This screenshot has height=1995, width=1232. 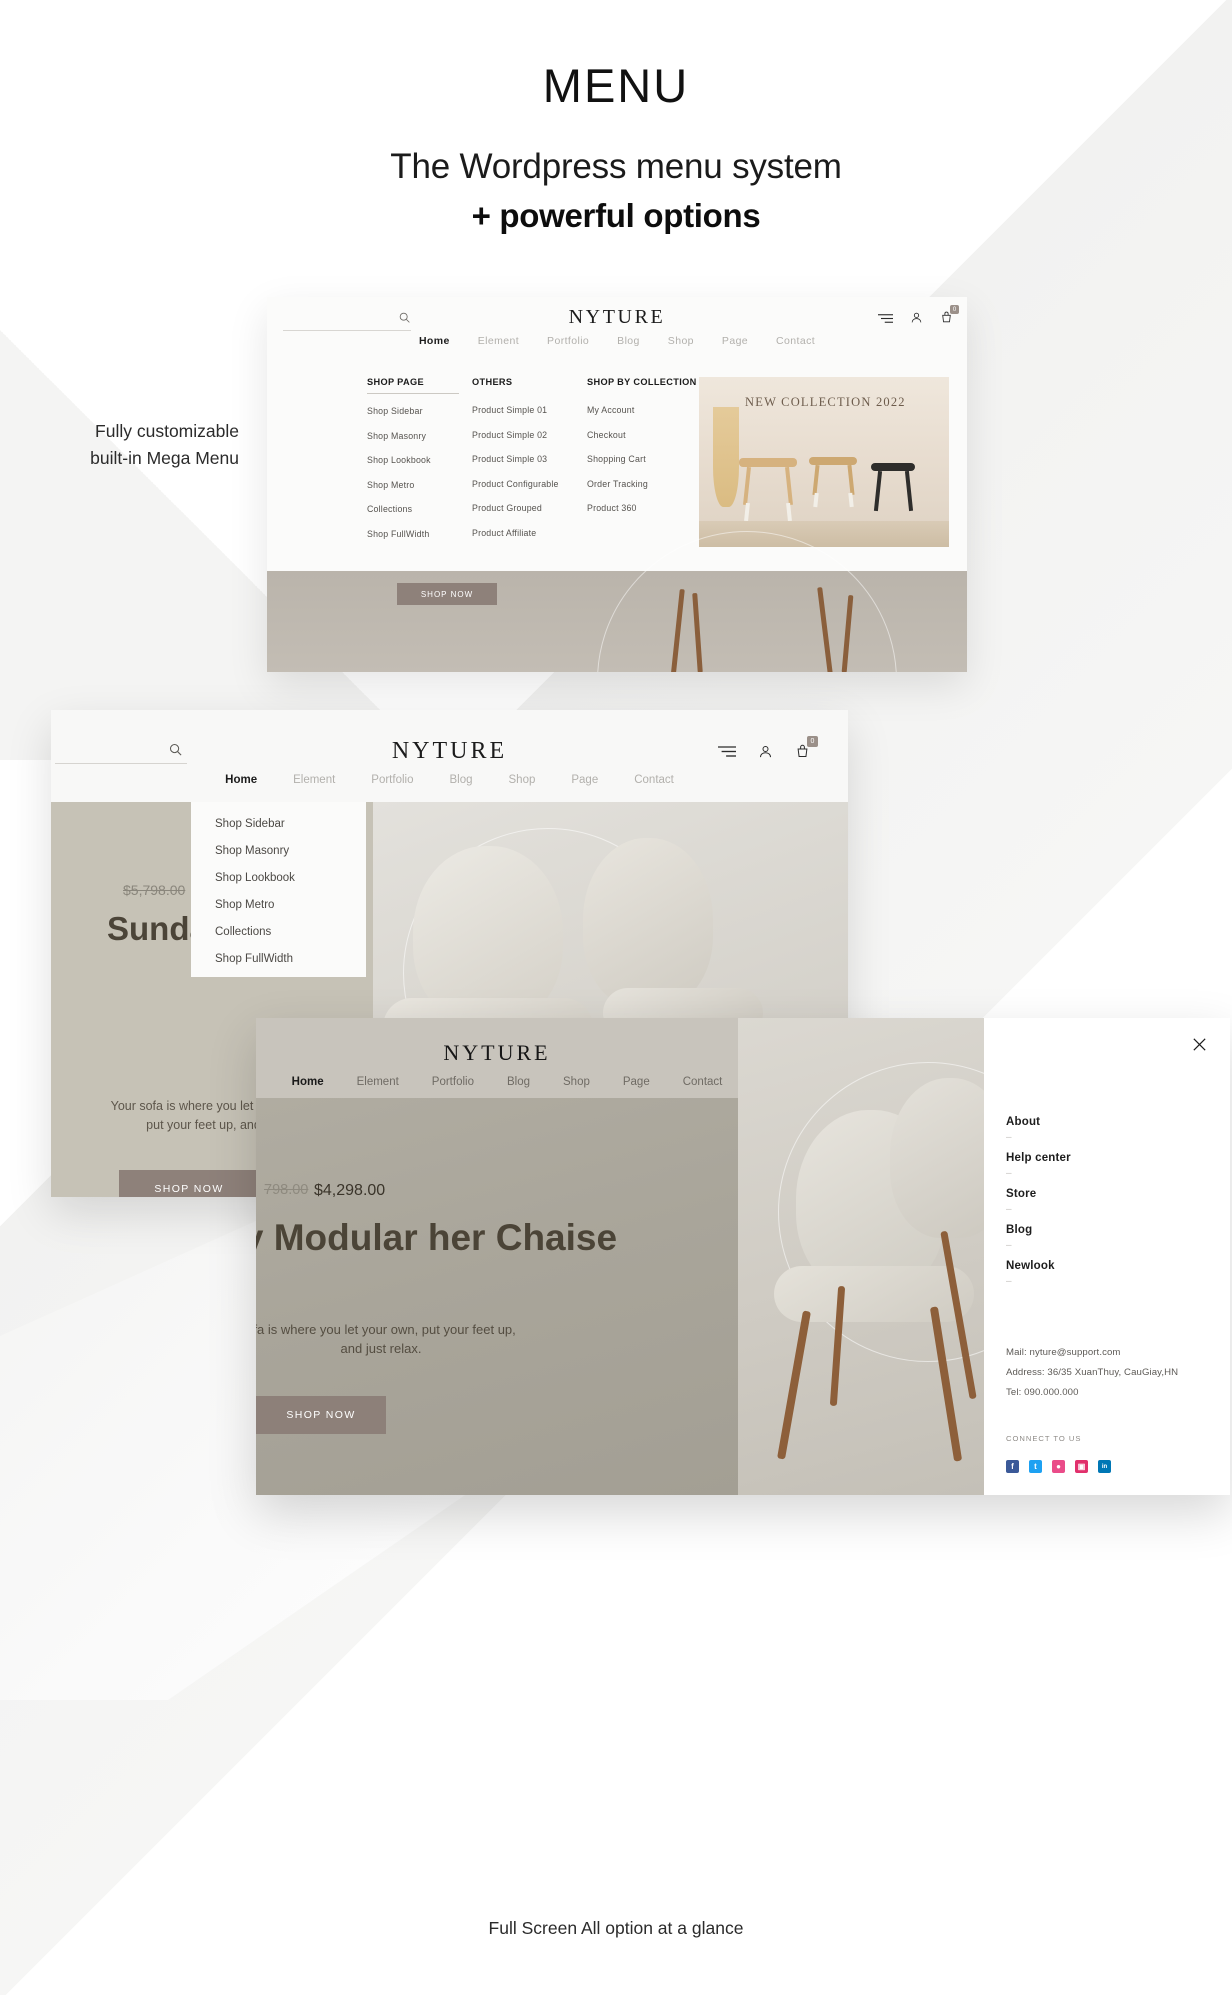 I want to click on dropdown-item: Shop FullWidth, so click(x=290, y=959).